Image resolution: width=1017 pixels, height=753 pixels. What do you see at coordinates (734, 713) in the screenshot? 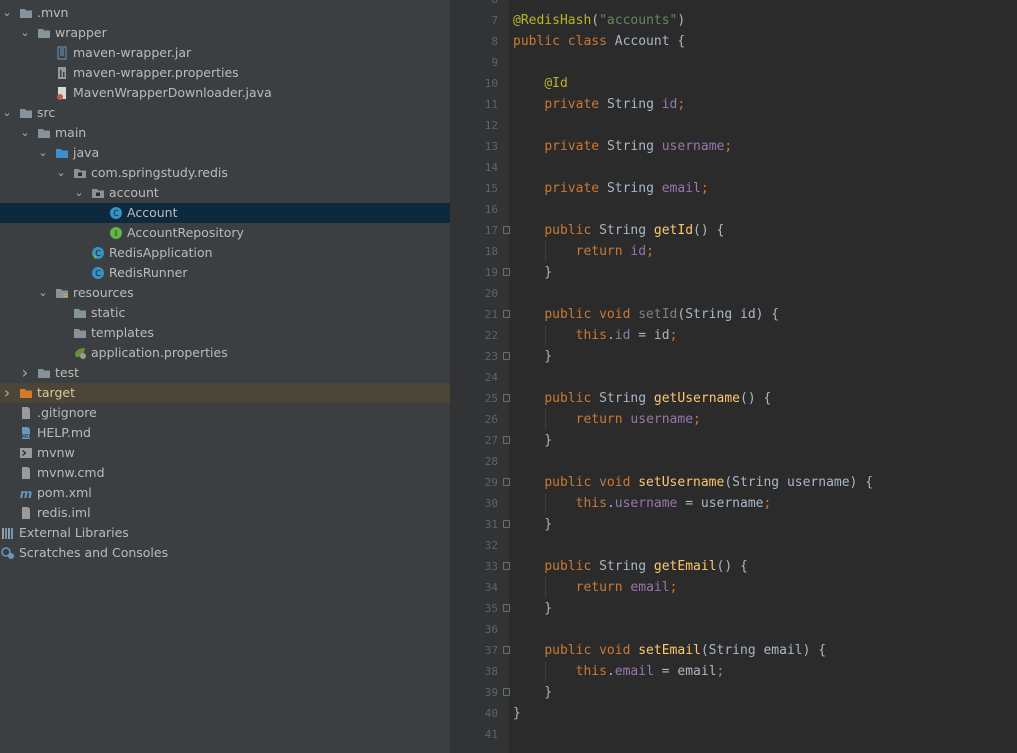
I see `code-line: 40}` at bounding box center [734, 713].